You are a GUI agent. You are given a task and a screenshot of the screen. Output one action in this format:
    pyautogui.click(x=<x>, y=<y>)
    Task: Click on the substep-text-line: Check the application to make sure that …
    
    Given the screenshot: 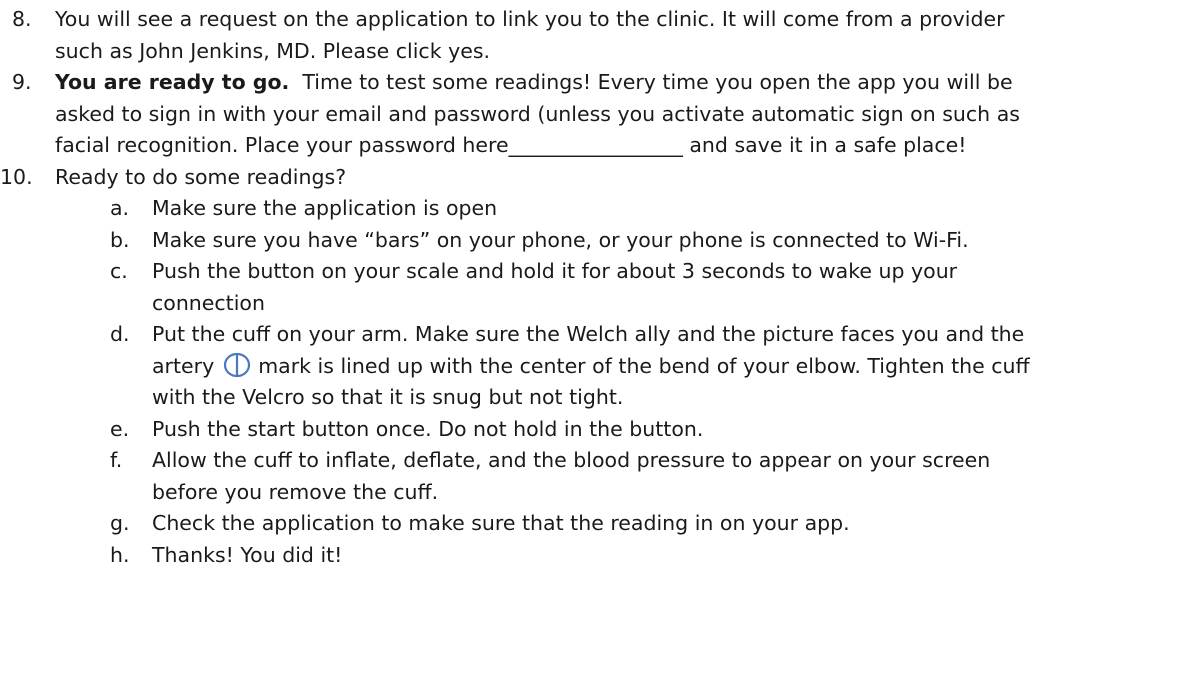 What is the action you would take?
    pyautogui.click(x=501, y=523)
    